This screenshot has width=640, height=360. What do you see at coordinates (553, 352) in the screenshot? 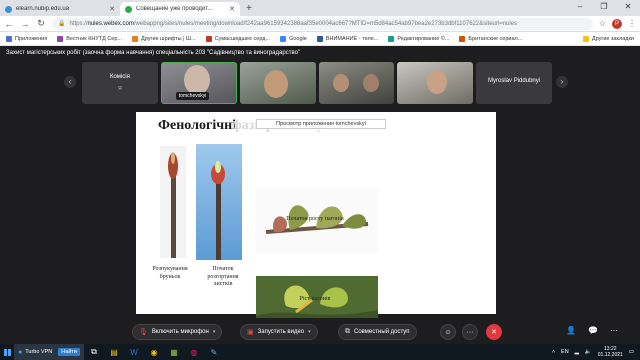
I see `tray-chevron-icon: ˄` at bounding box center [553, 352].